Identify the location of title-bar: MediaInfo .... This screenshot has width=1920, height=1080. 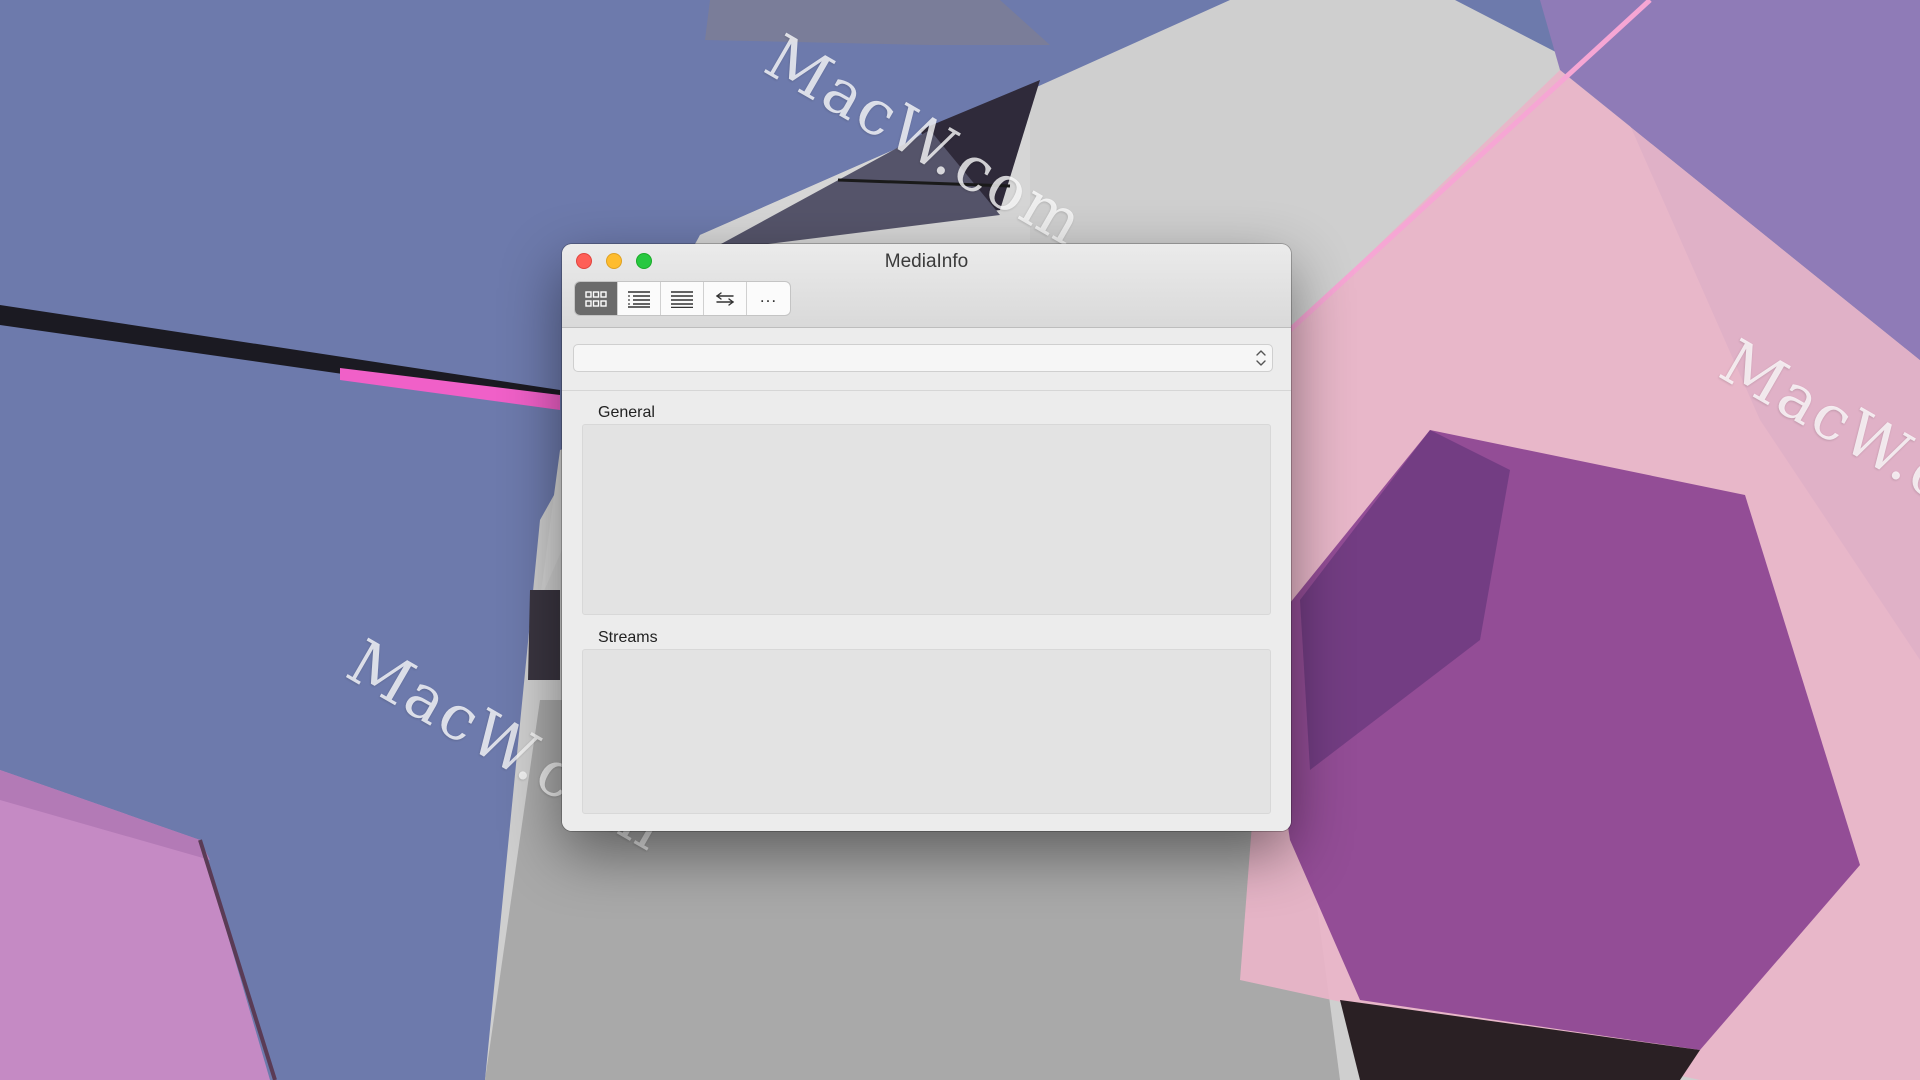
(926, 286).